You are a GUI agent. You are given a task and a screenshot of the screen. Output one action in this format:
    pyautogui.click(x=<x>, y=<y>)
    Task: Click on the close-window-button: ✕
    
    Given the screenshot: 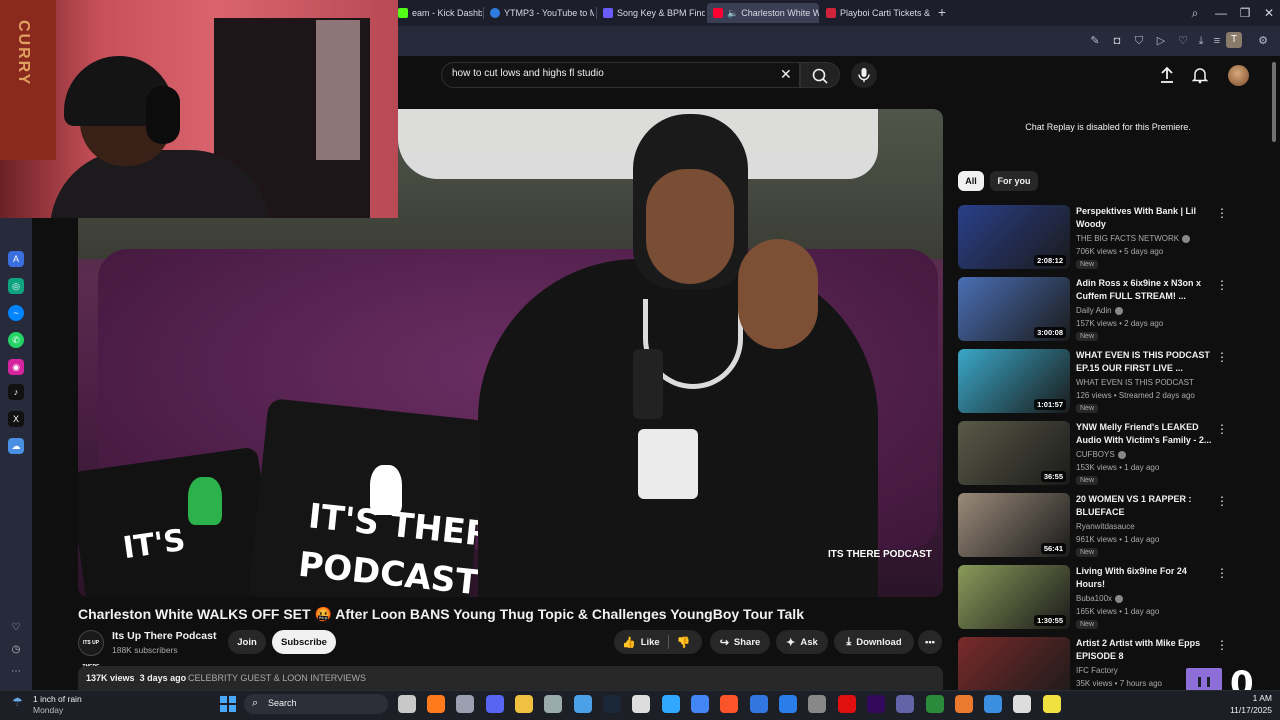 What is the action you would take?
    pyautogui.click(x=1269, y=13)
    